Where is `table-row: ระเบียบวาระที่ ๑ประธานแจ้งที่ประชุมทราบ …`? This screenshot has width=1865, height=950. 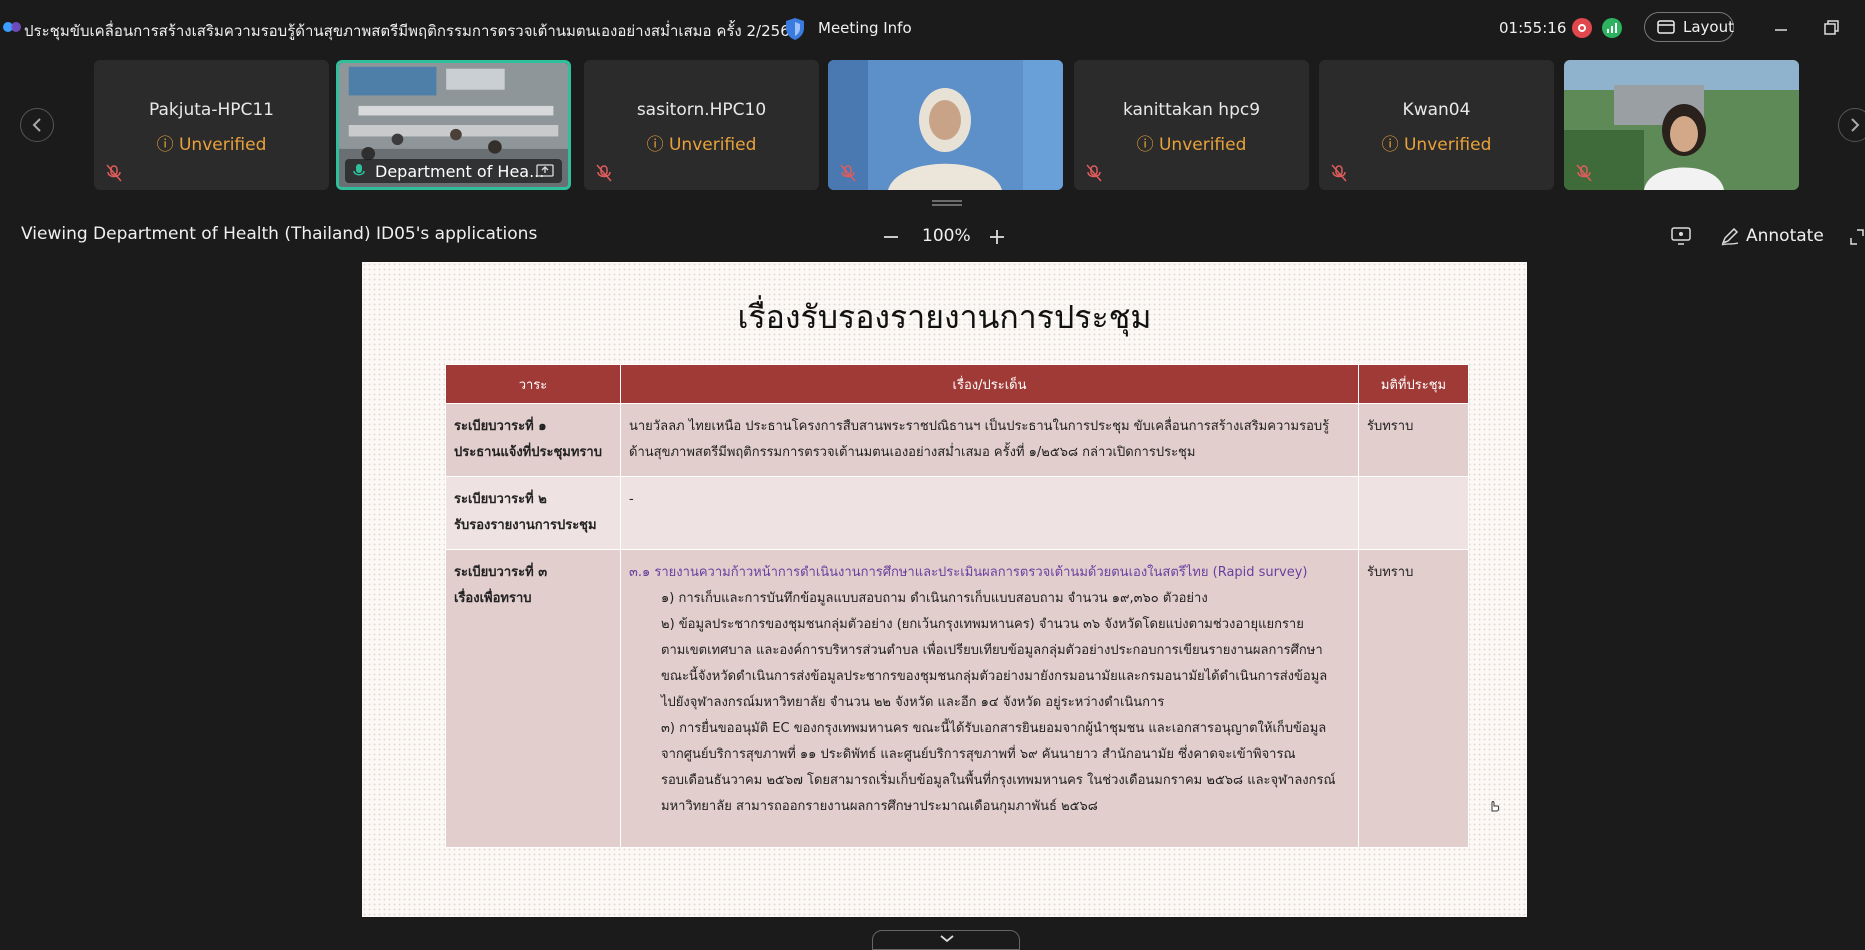
table-row: ระเบียบวาระที่ ๑ประธานแจ้งที่ประชุมทราบ … is located at coordinates (957, 440).